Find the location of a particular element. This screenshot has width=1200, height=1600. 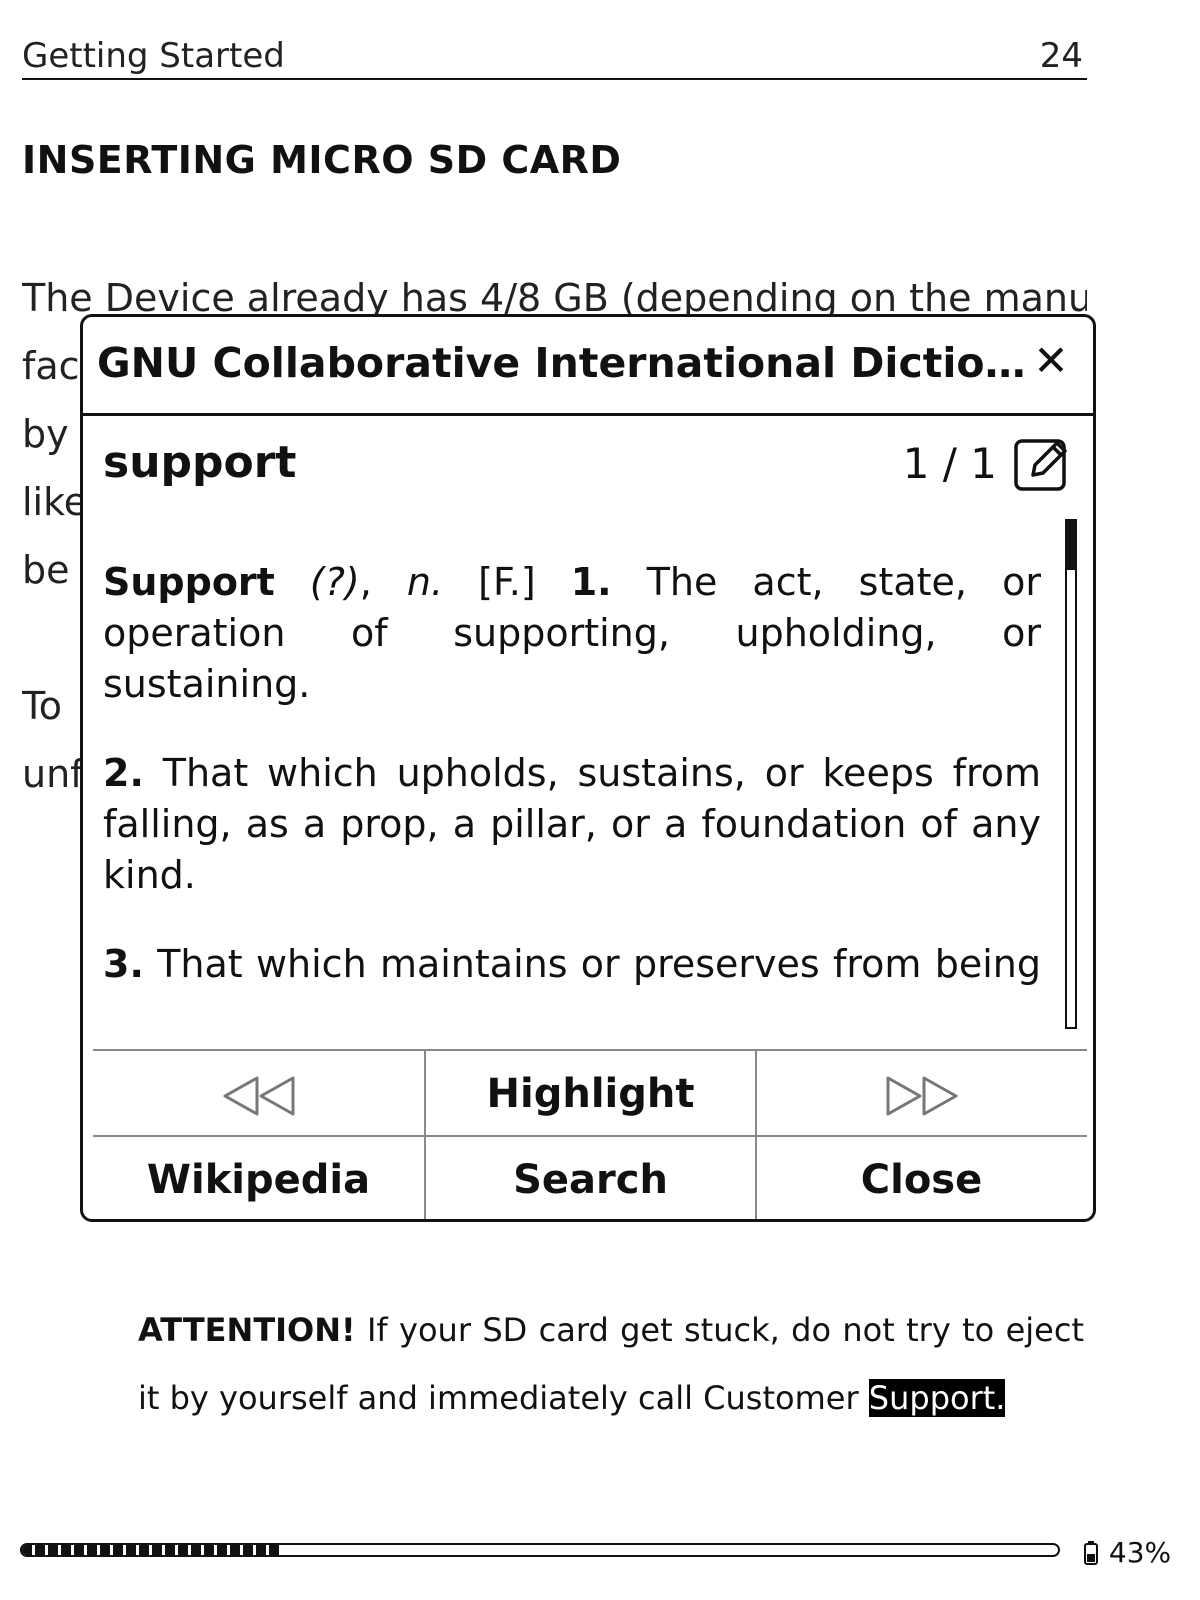

close-icon: ✕ is located at coordinates (1051, 361).